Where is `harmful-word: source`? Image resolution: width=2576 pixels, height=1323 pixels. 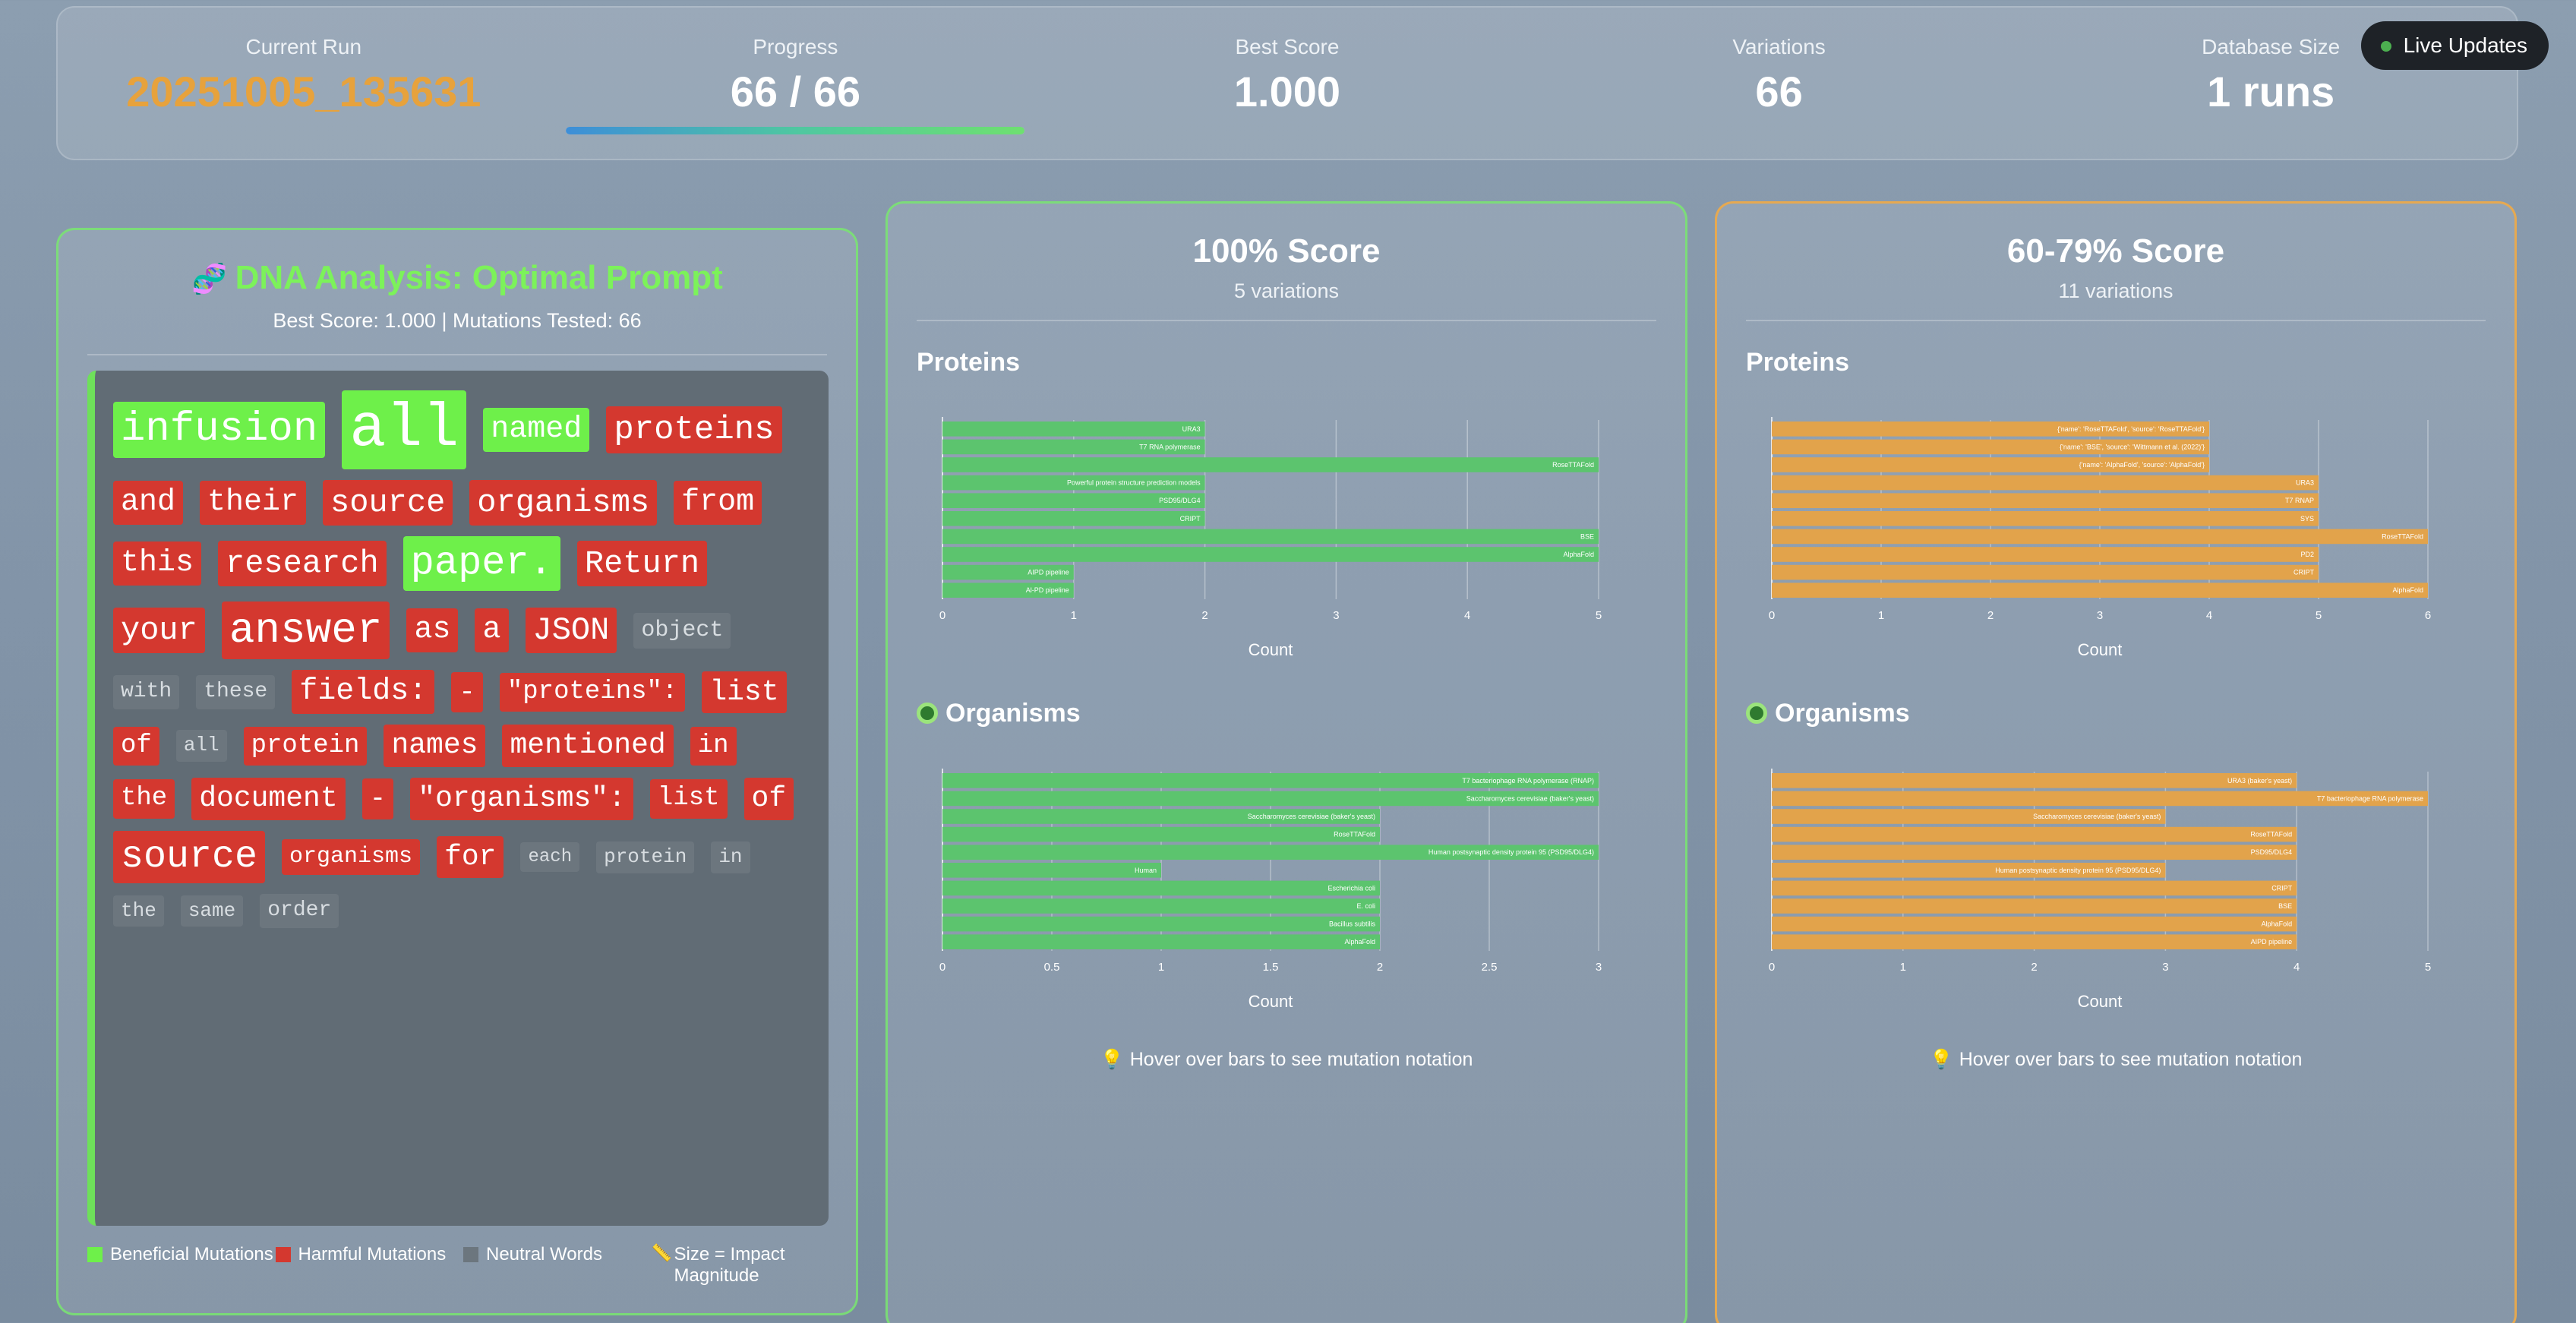 harmful-word: source is located at coordinates (189, 857).